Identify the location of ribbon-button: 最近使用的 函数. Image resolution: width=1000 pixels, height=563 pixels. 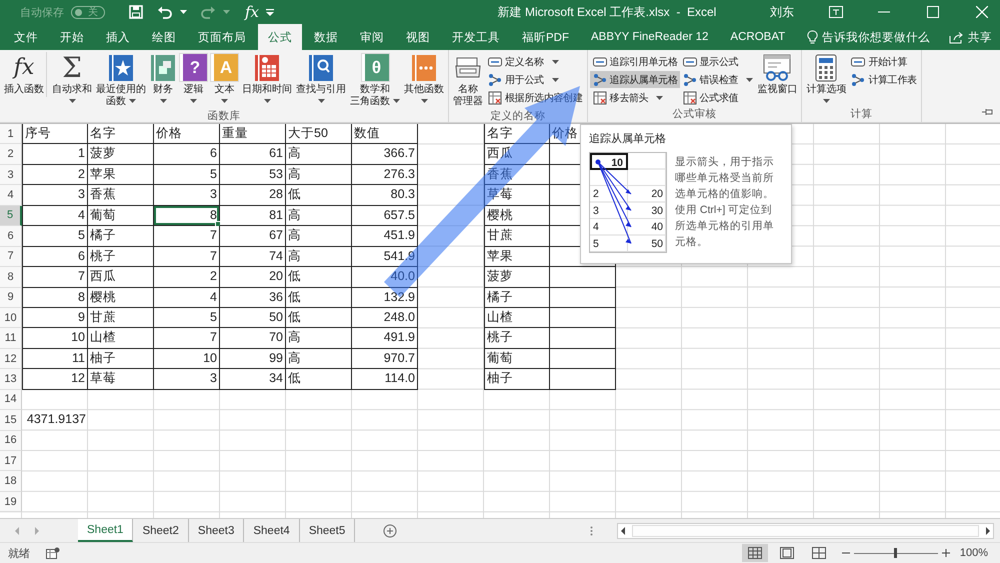
(121, 80).